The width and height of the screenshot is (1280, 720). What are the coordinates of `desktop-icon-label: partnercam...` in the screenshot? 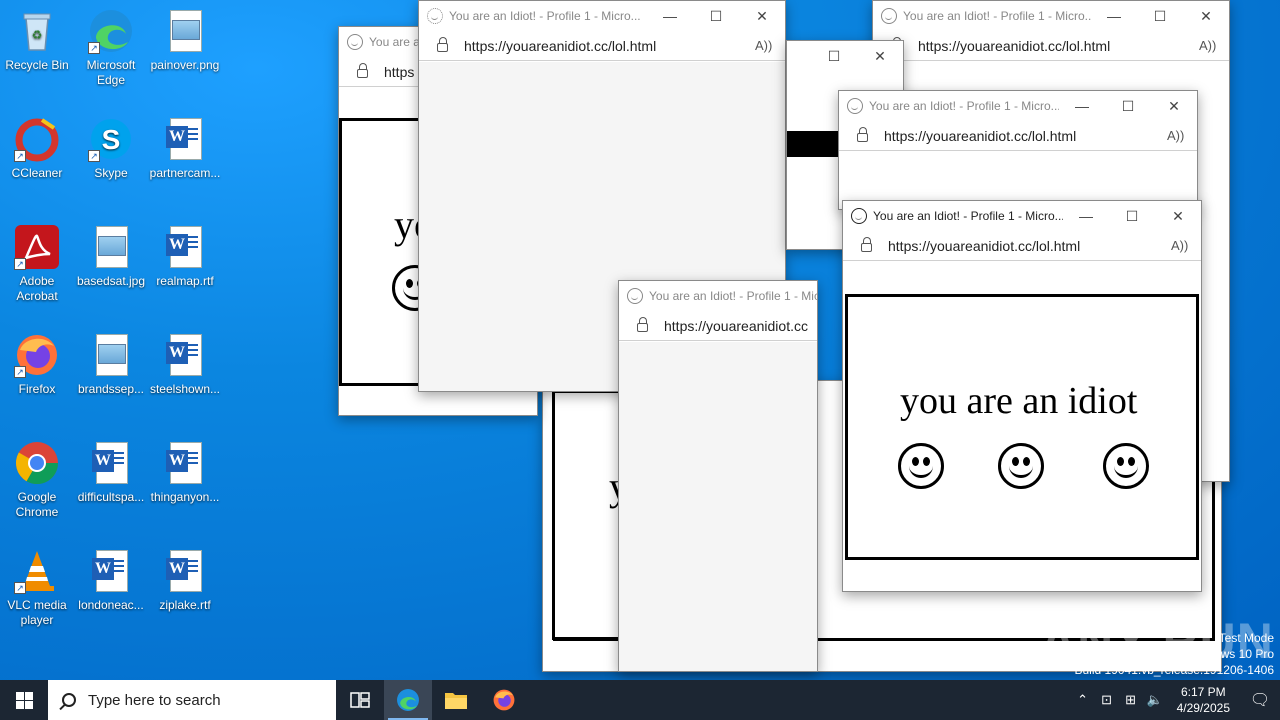 It's located at (185, 173).